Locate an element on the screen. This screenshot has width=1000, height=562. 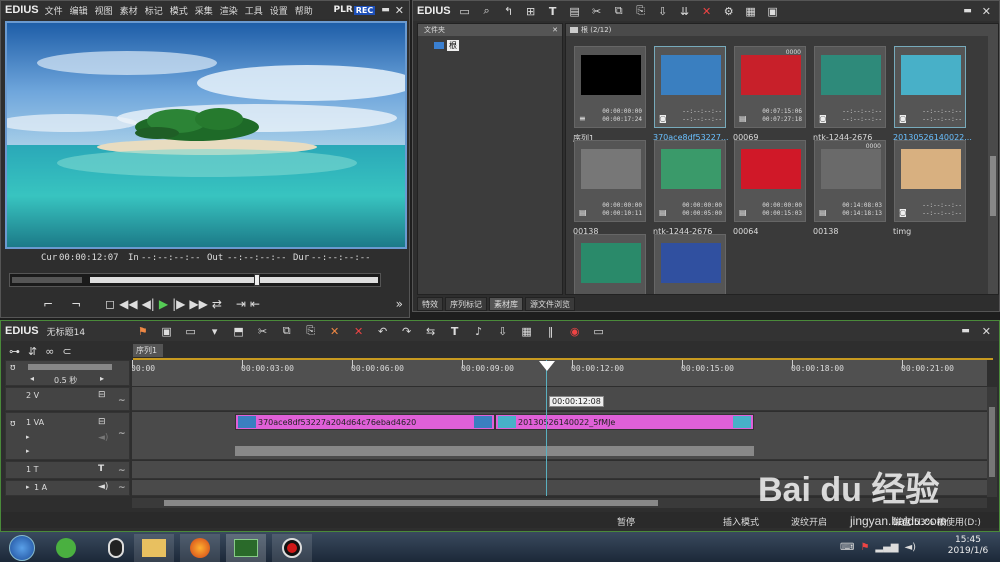
redo-icon: ↷ is located at coordinates (407, 331).